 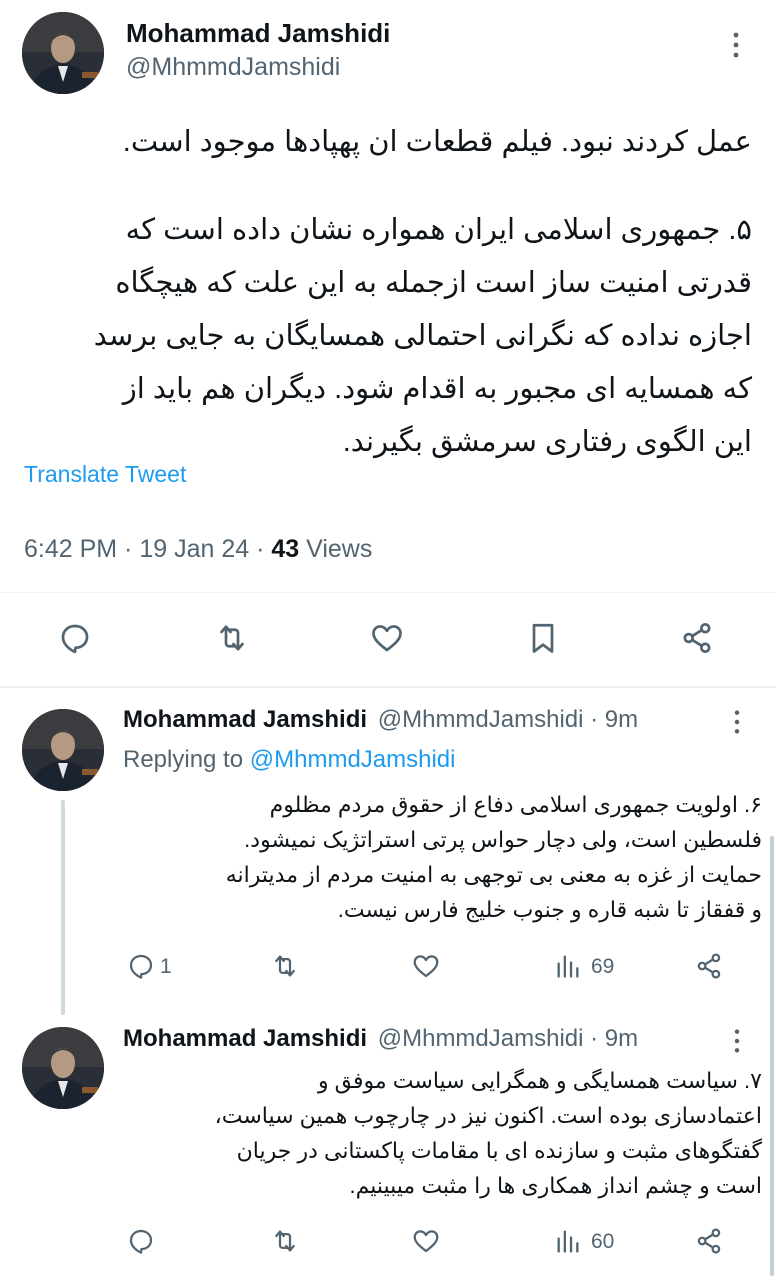 I want to click on timestamp: 6:42 PM · 19 Jan 24 ·, so click(x=147, y=549).